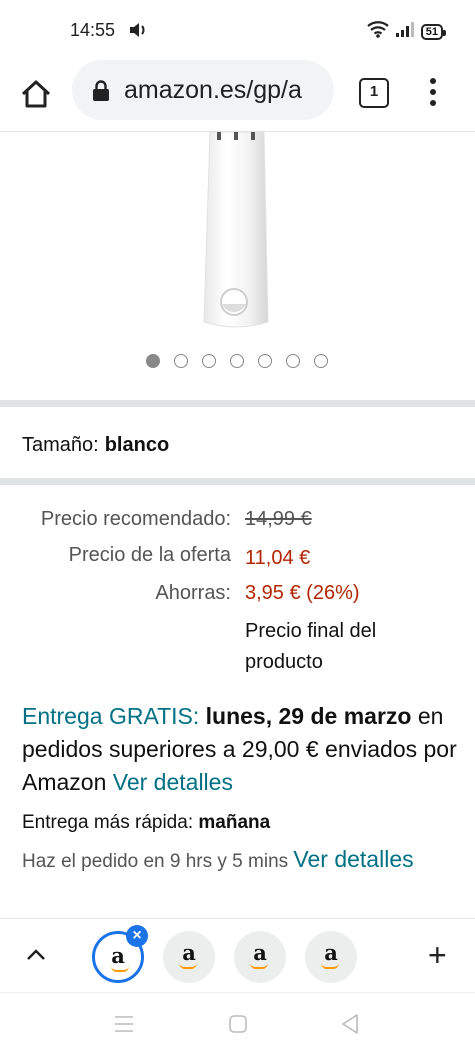  What do you see at coordinates (111, 716) in the screenshot?
I see `free-delivery-label: Entrega GRATIS:` at bounding box center [111, 716].